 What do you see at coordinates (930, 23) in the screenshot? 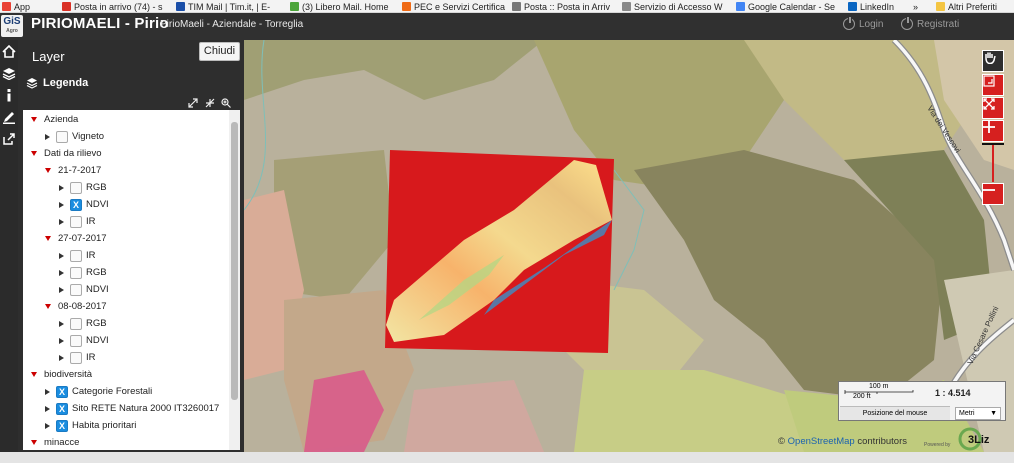
I see `register-button: Registrati` at bounding box center [930, 23].